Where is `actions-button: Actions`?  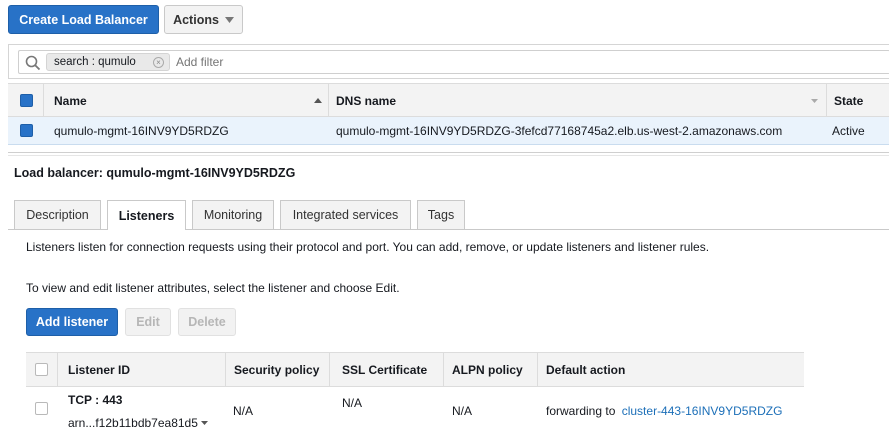
actions-button: Actions is located at coordinates (203, 19).